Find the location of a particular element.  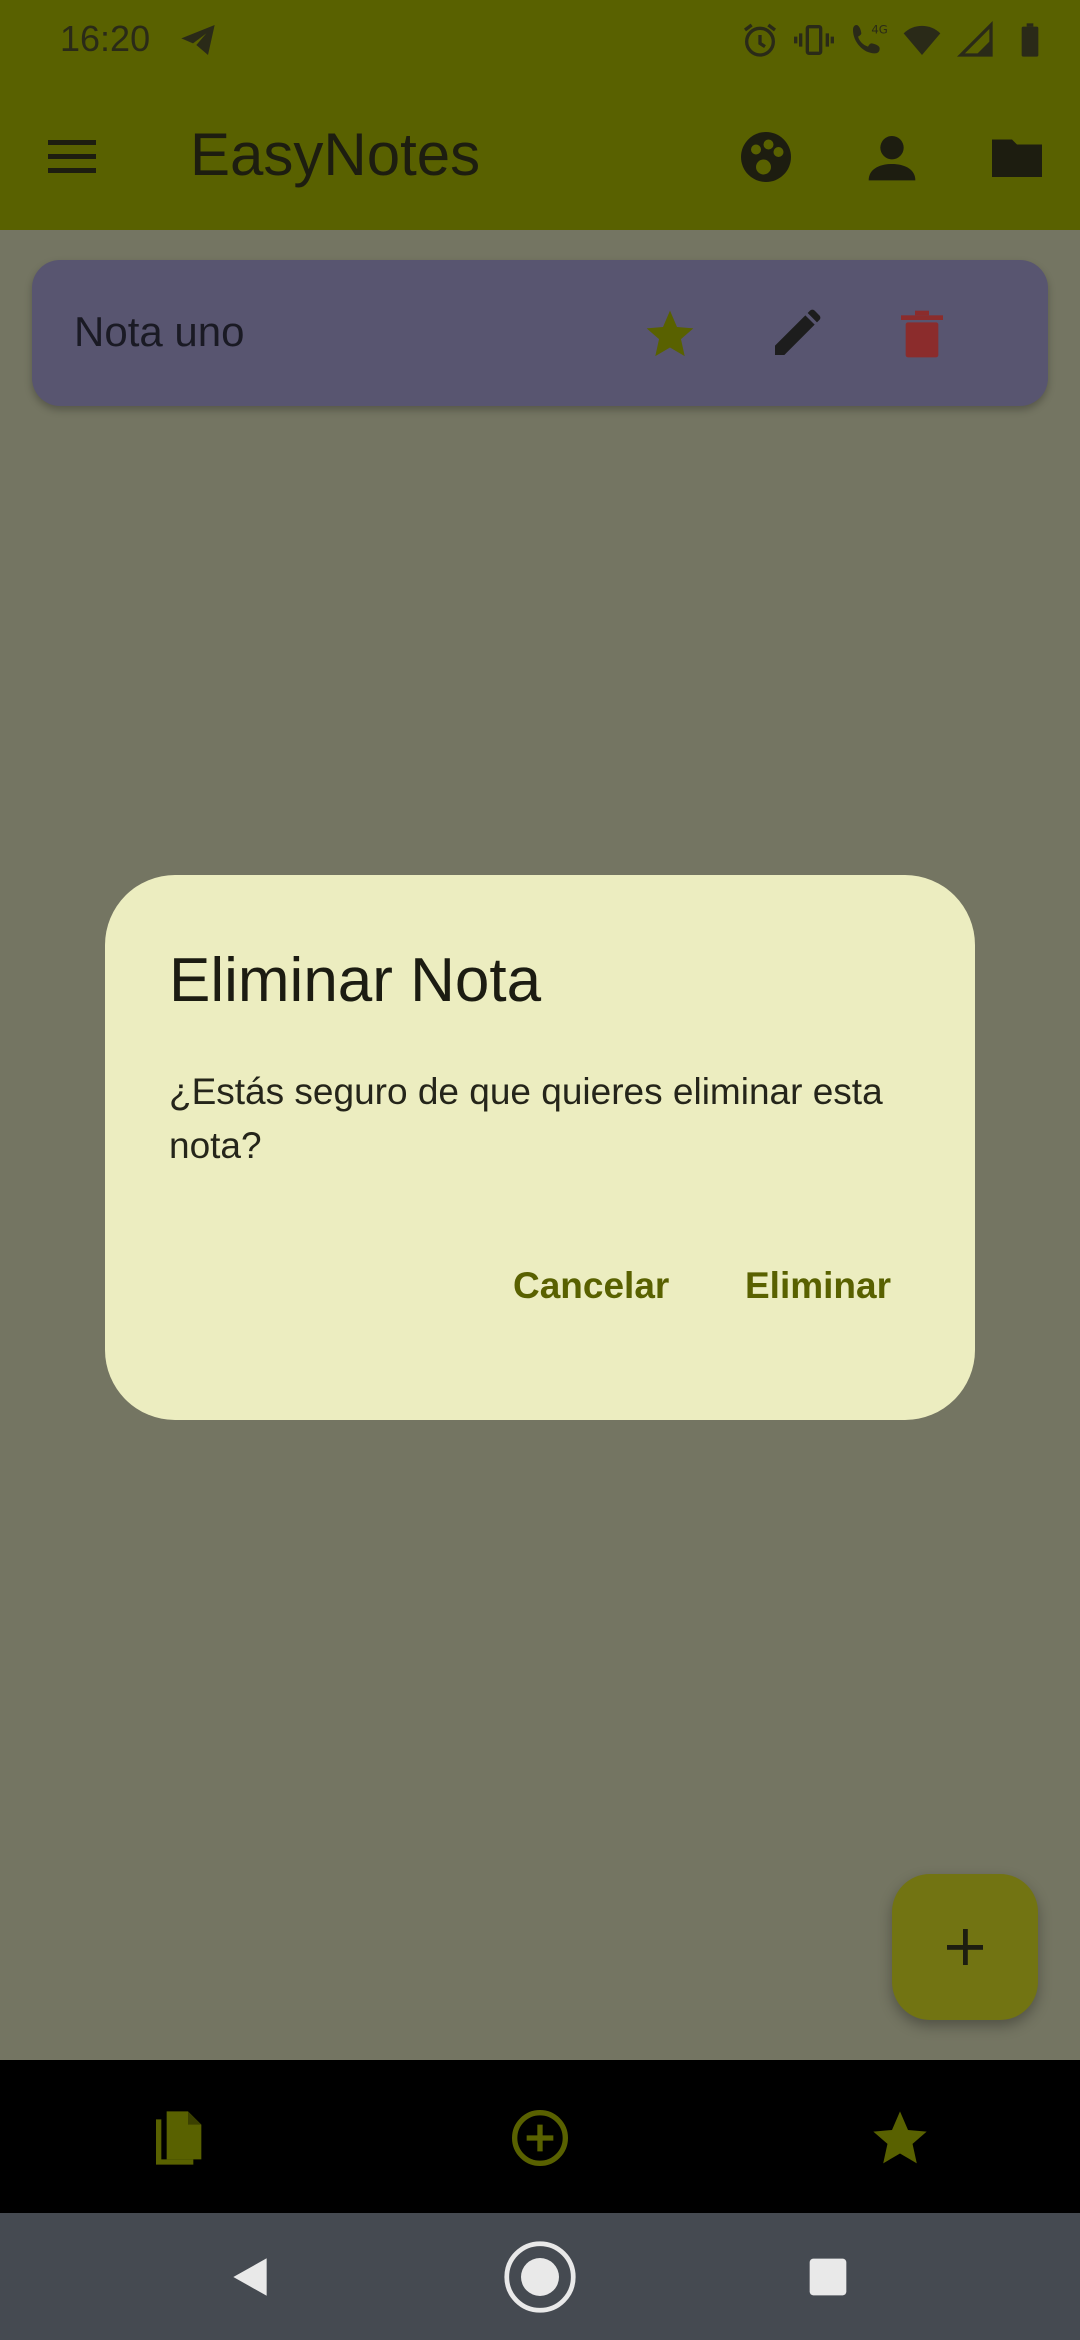

pencil-icon is located at coordinates (798, 332).